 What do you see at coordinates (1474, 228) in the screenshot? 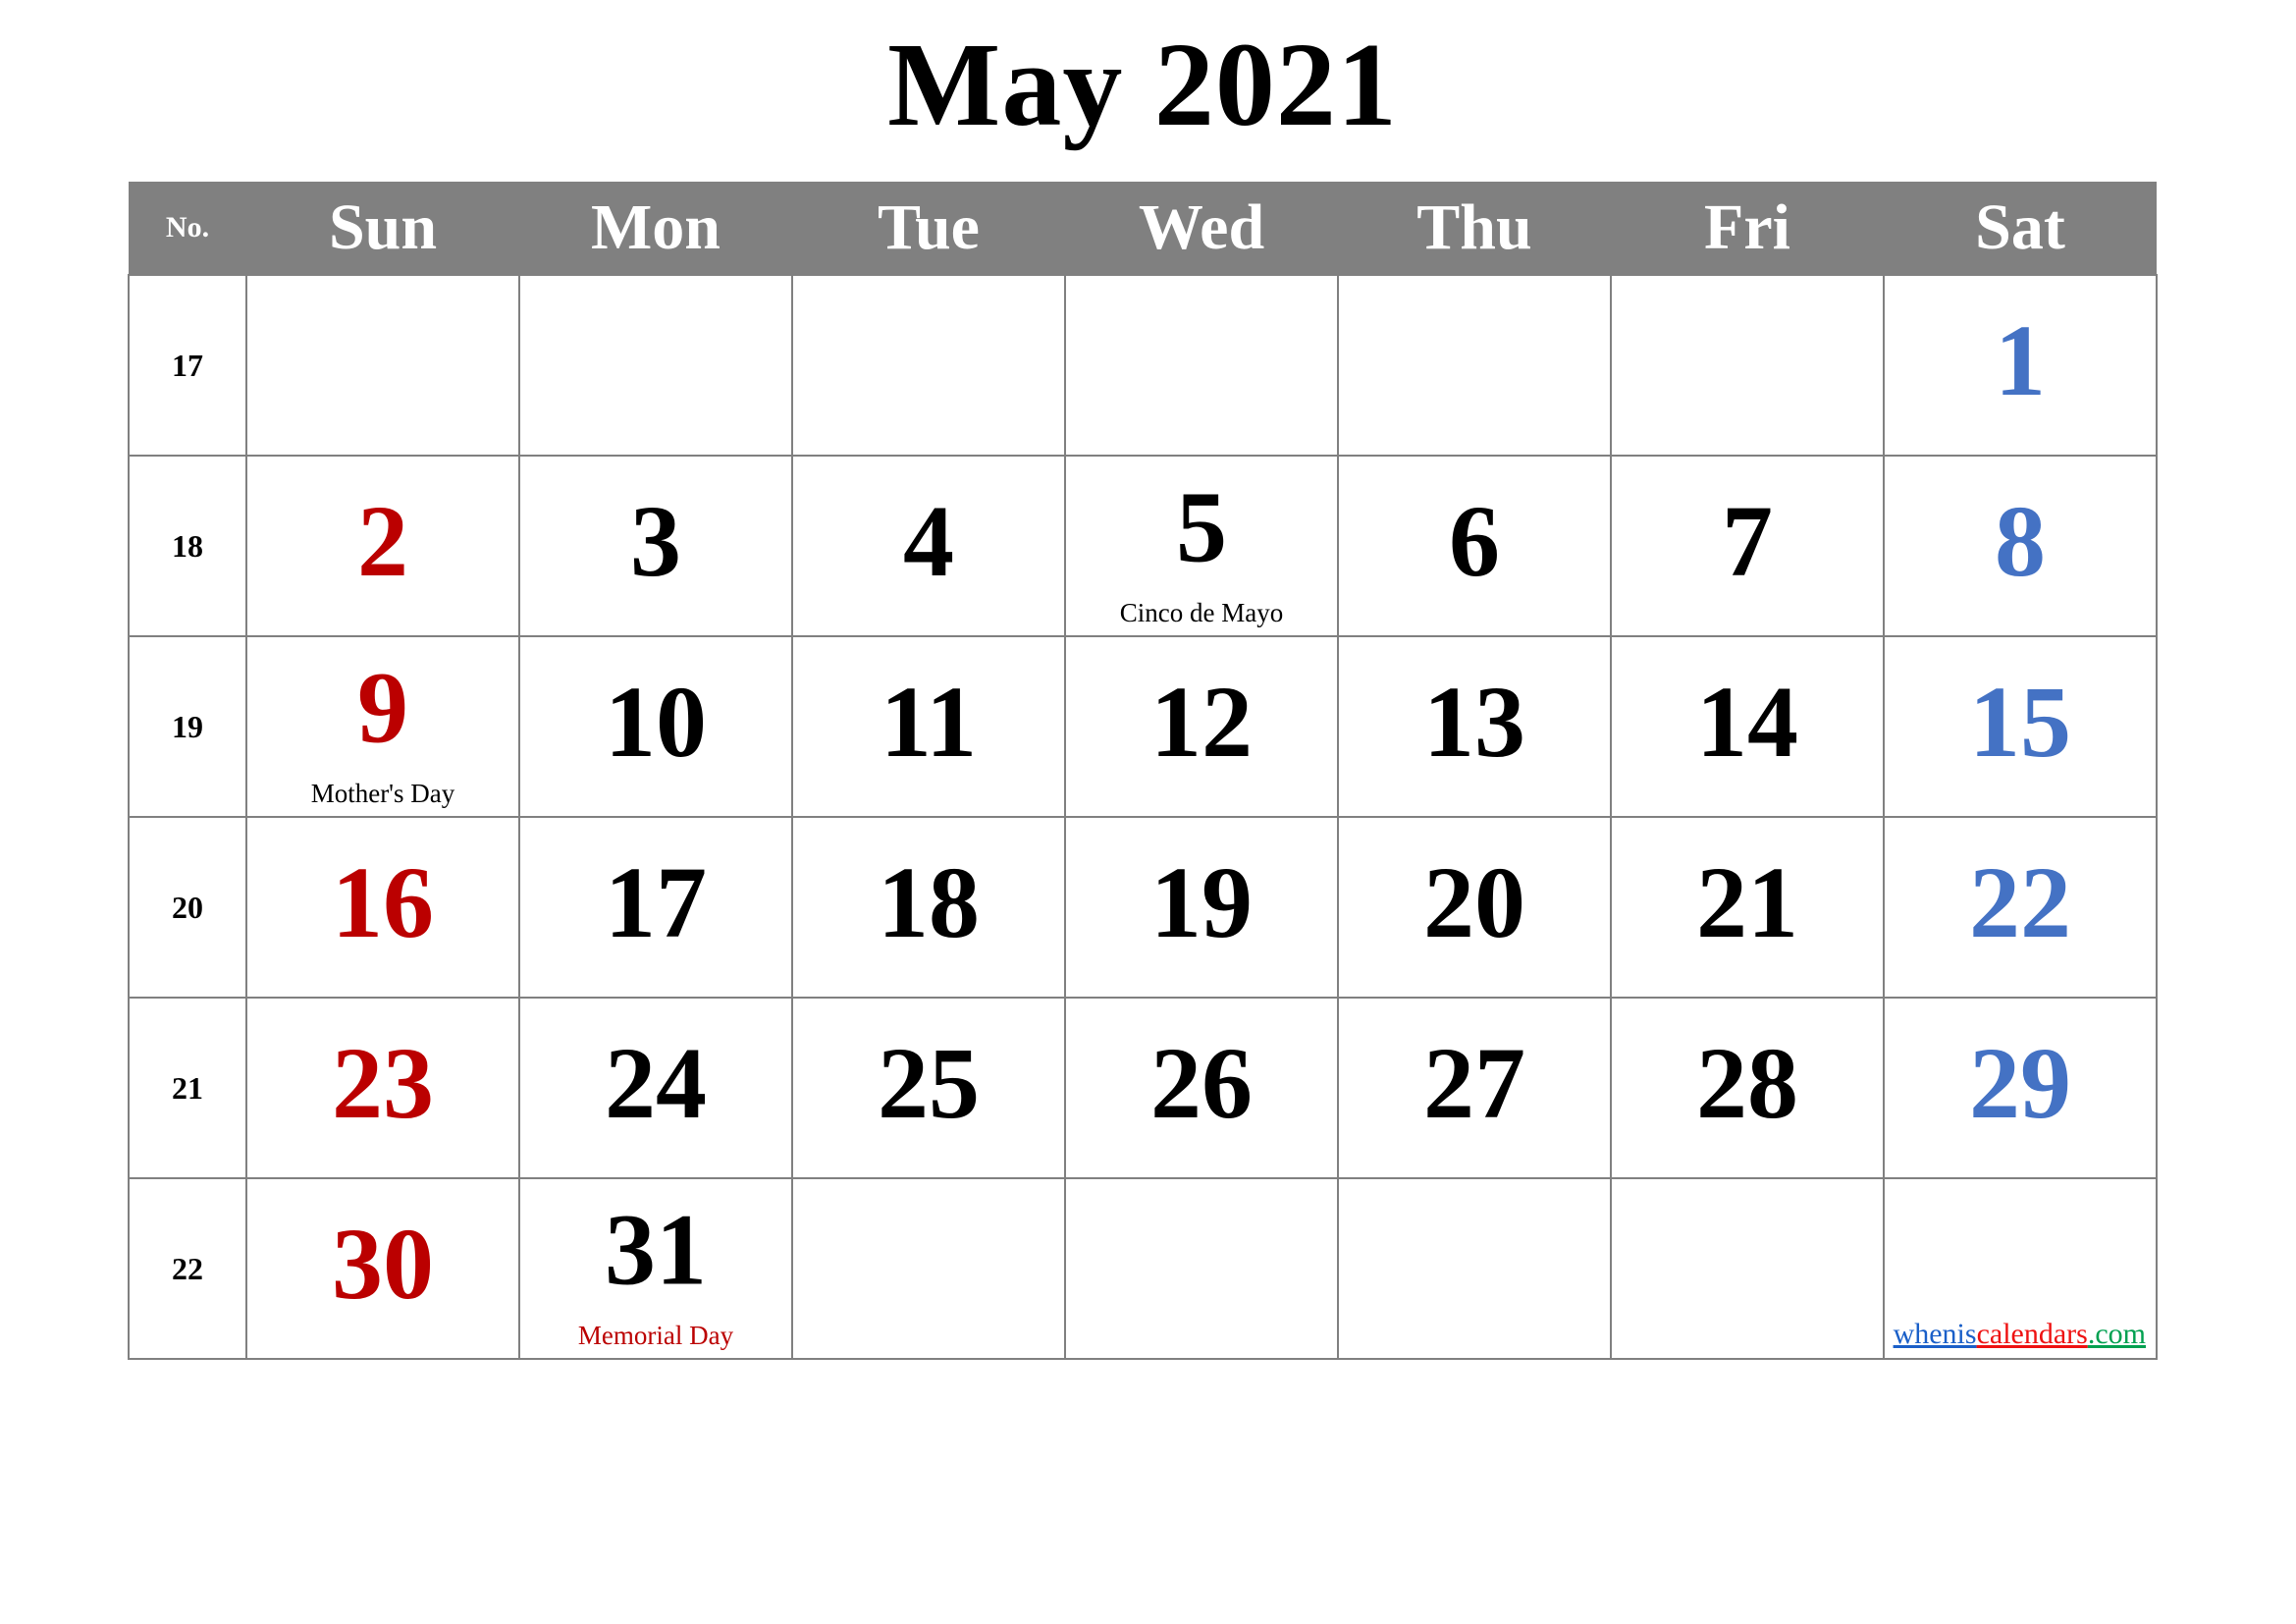
I see `weekday-header-thu: Thu` at bounding box center [1474, 228].